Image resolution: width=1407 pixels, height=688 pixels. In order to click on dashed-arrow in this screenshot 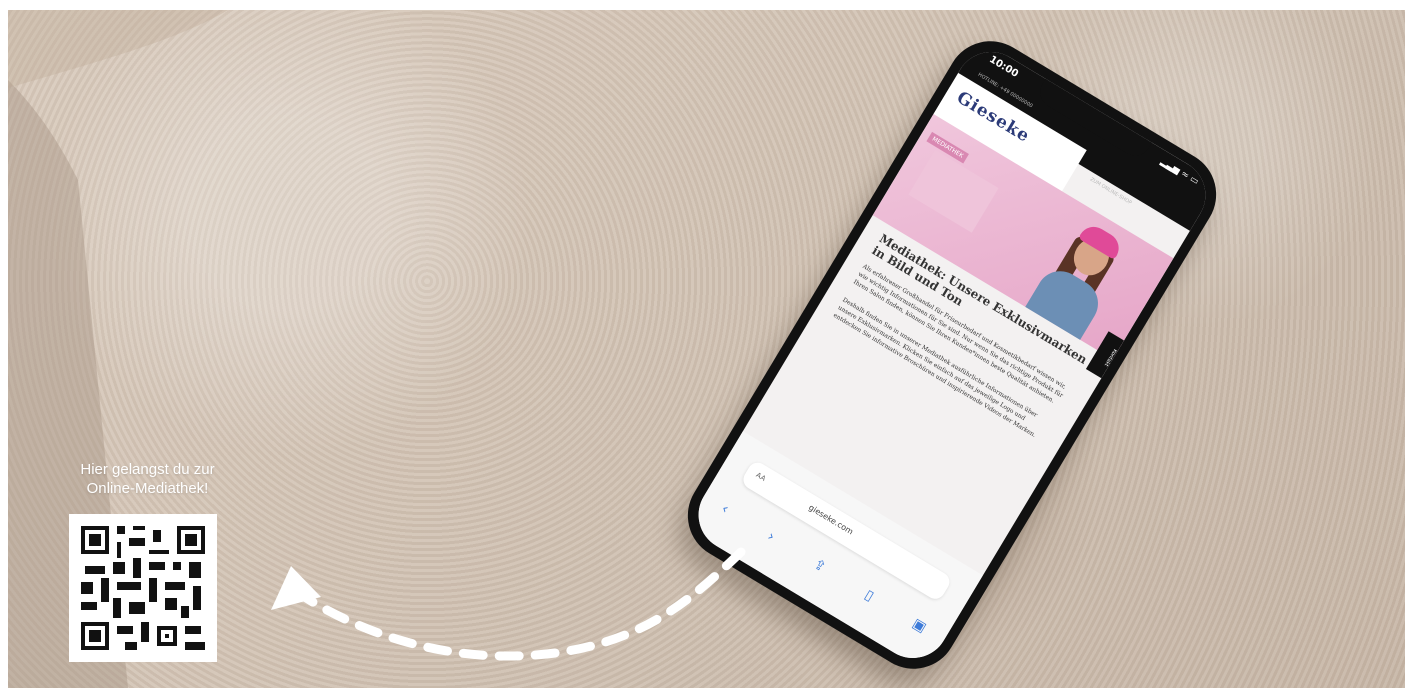, I will do `click(508, 604)`.